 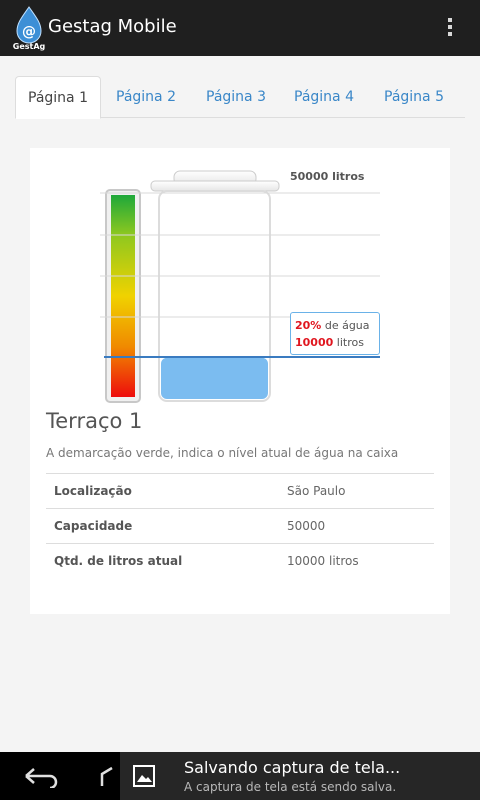 I want to click on tooltip-liters: 10000, so click(x=314, y=342).